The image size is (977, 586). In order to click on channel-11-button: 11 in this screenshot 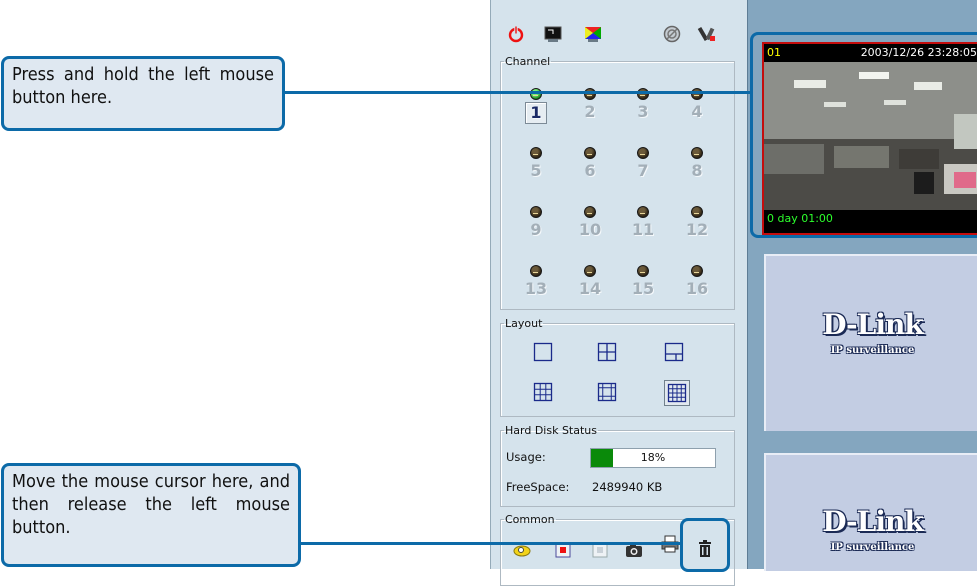, I will do `click(643, 224)`.